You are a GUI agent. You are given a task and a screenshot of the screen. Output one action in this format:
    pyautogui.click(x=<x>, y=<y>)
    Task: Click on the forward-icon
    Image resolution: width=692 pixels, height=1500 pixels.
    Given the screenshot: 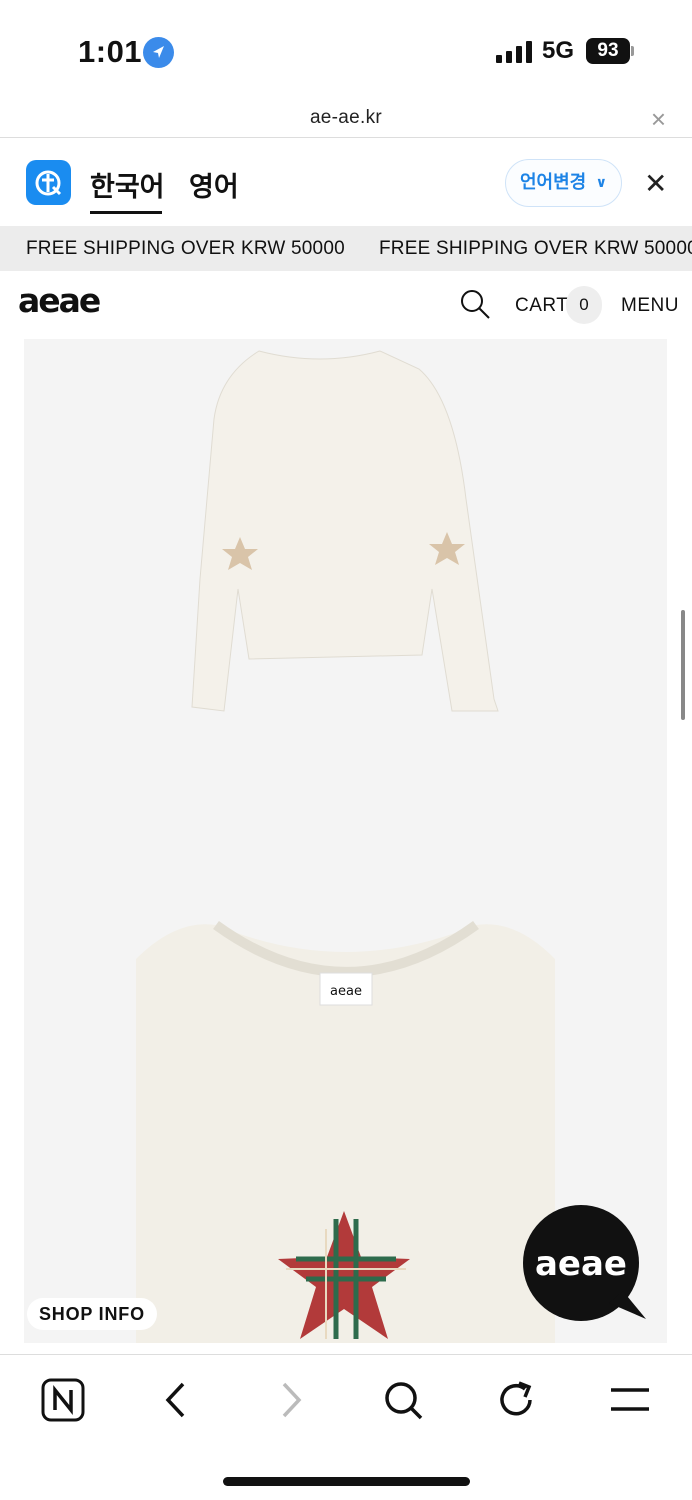 What is the action you would take?
    pyautogui.click(x=291, y=1400)
    